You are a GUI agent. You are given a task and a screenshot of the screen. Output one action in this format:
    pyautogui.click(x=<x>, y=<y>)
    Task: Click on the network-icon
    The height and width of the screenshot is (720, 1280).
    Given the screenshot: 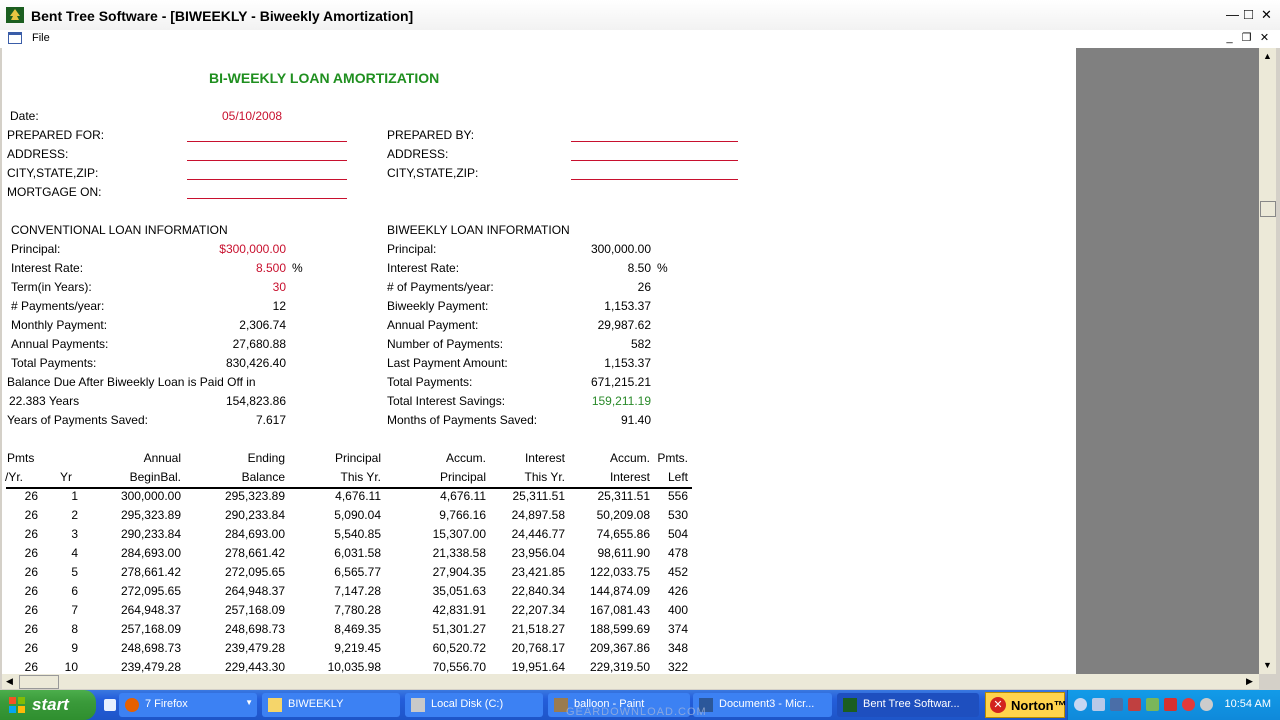 What is the action you would take?
    pyautogui.click(x=1098, y=704)
    